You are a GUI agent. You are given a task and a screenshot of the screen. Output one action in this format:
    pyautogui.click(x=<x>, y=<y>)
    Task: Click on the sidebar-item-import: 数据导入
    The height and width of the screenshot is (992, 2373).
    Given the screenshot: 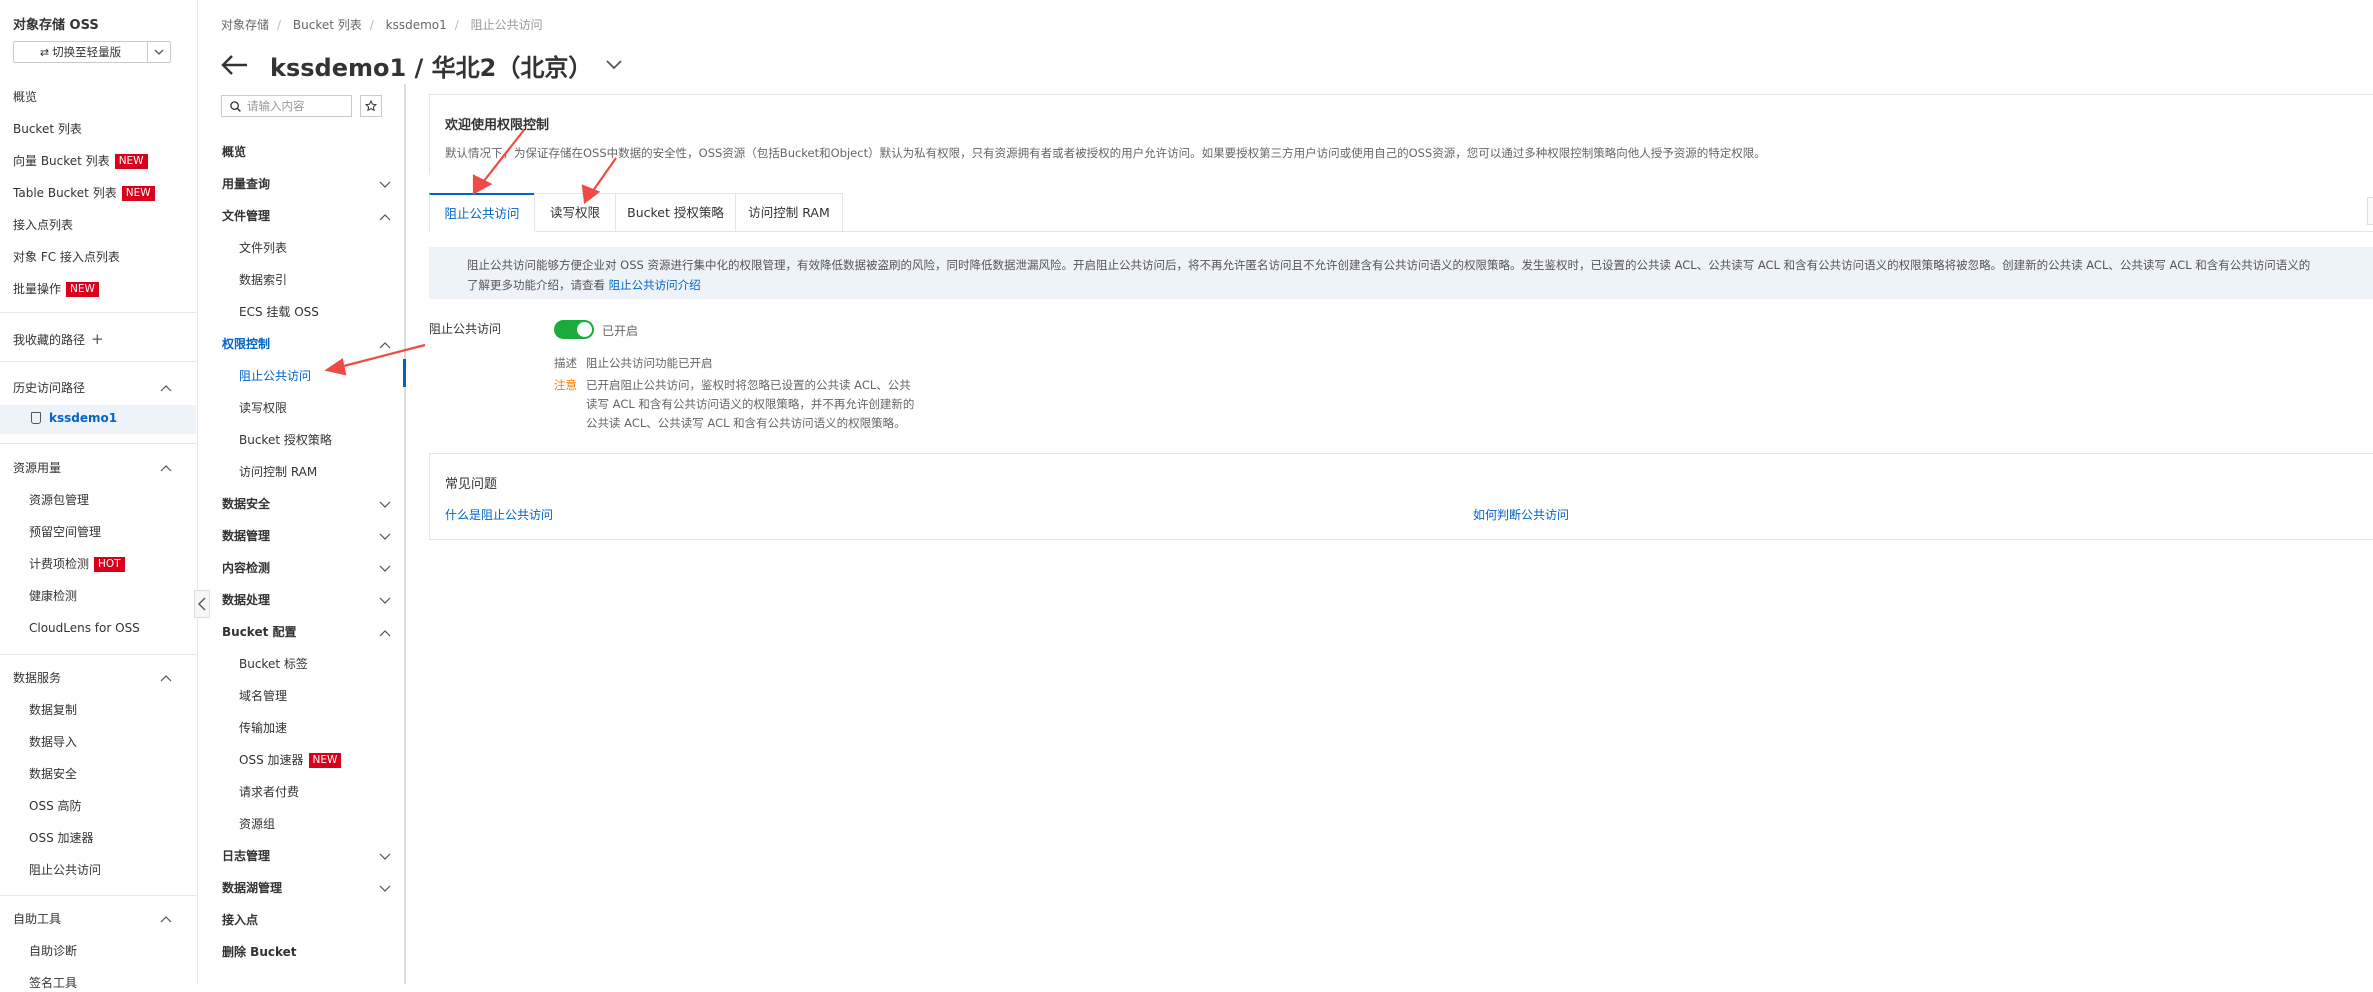 What is the action you would take?
    pyautogui.click(x=53, y=742)
    